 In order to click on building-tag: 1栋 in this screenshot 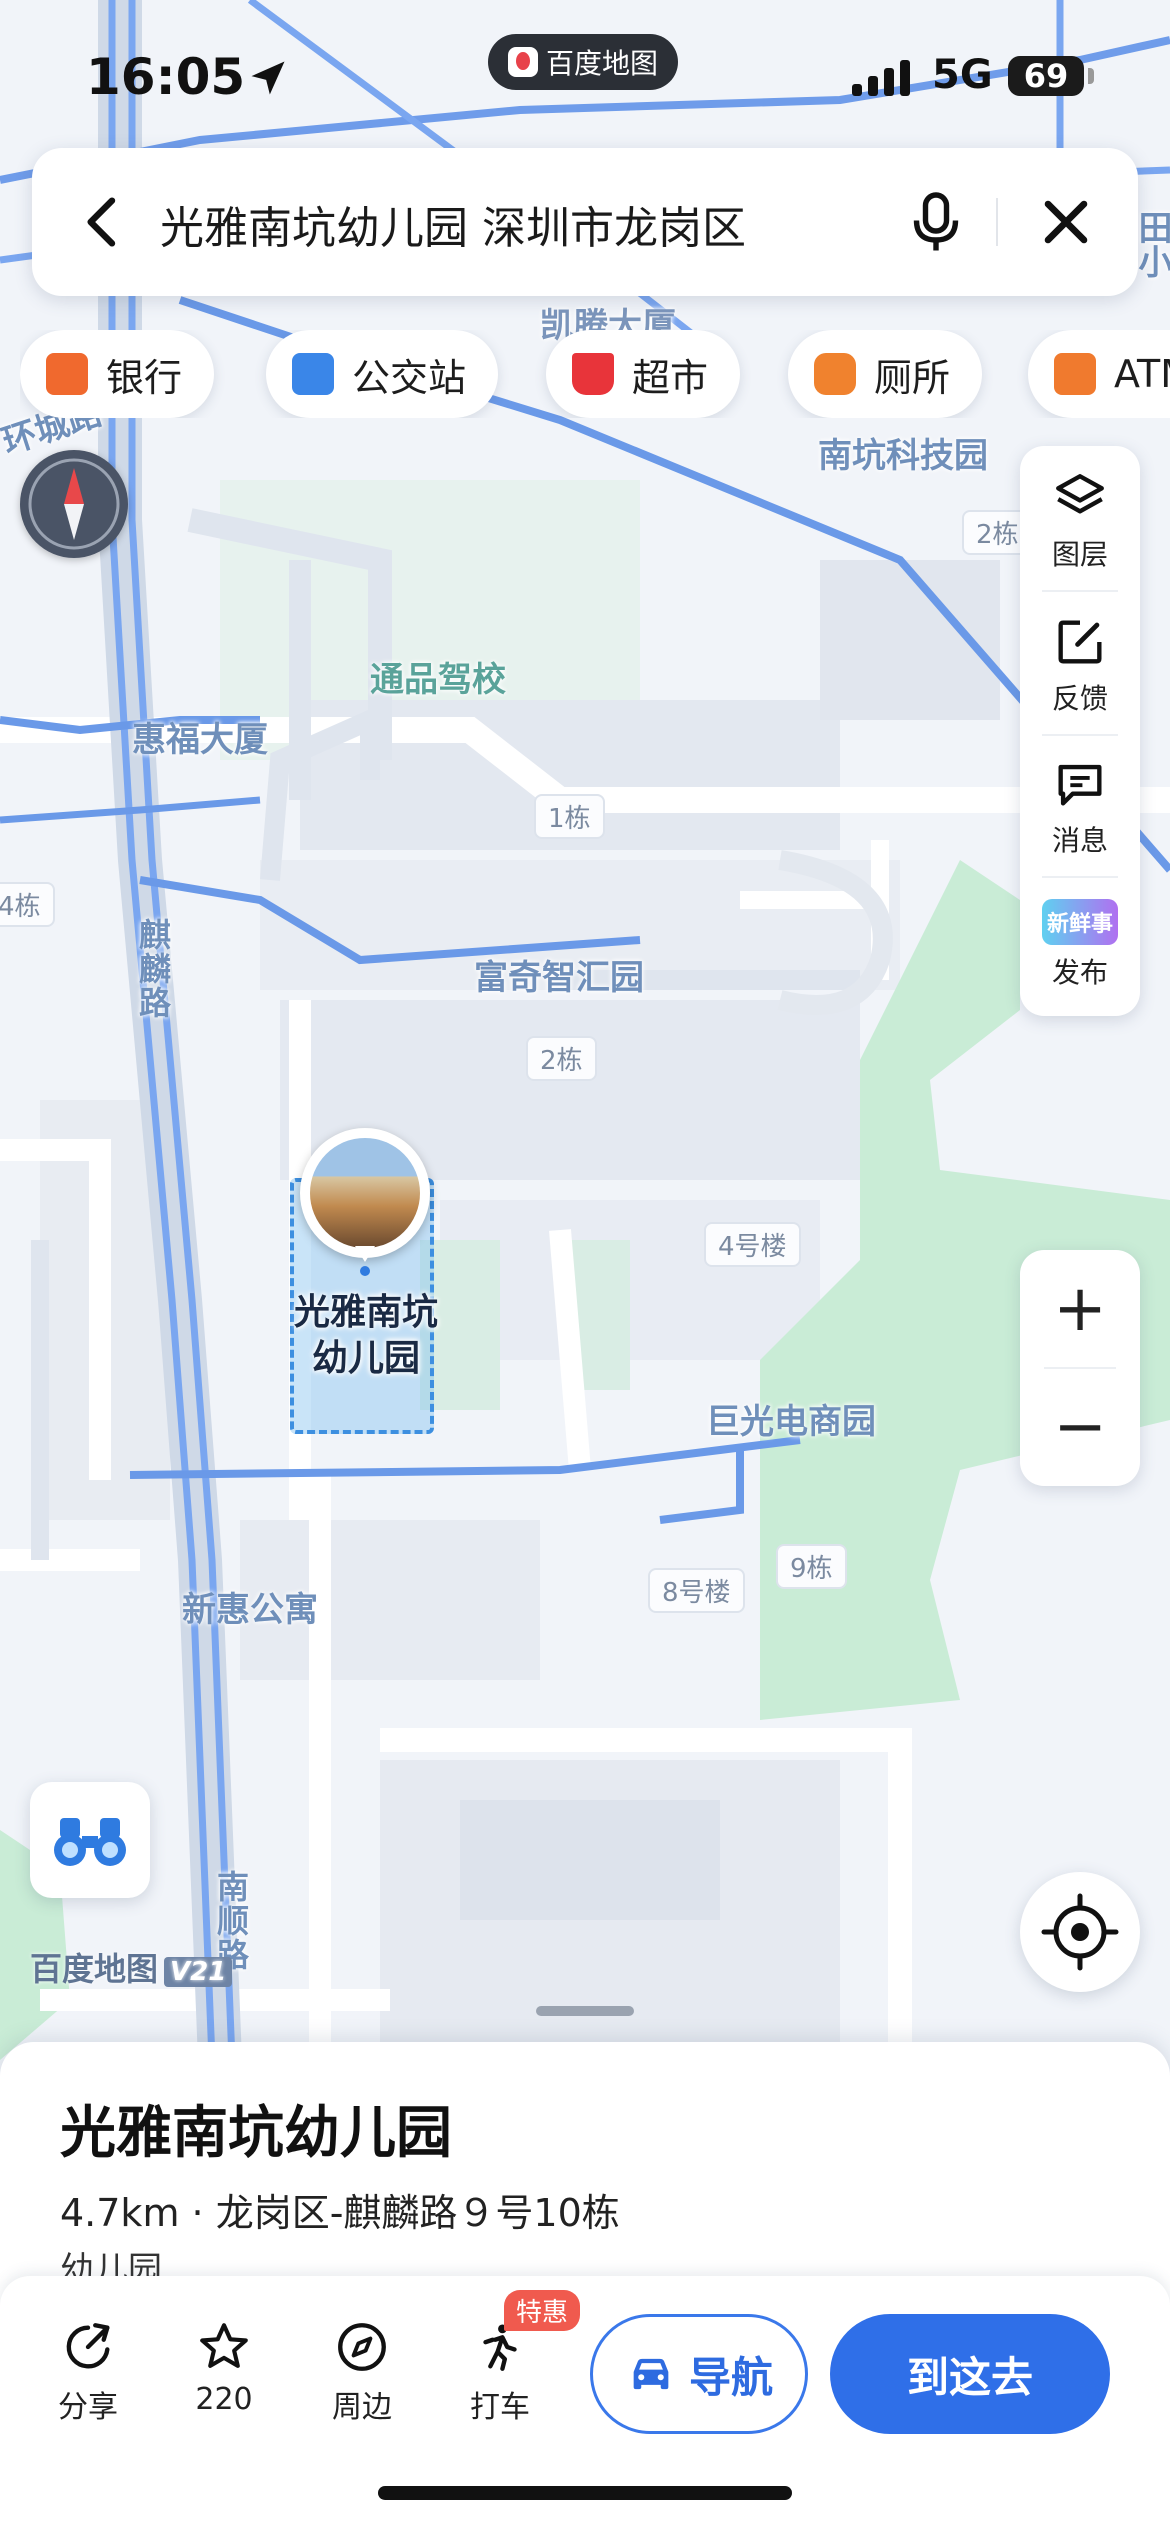, I will do `click(569, 816)`.